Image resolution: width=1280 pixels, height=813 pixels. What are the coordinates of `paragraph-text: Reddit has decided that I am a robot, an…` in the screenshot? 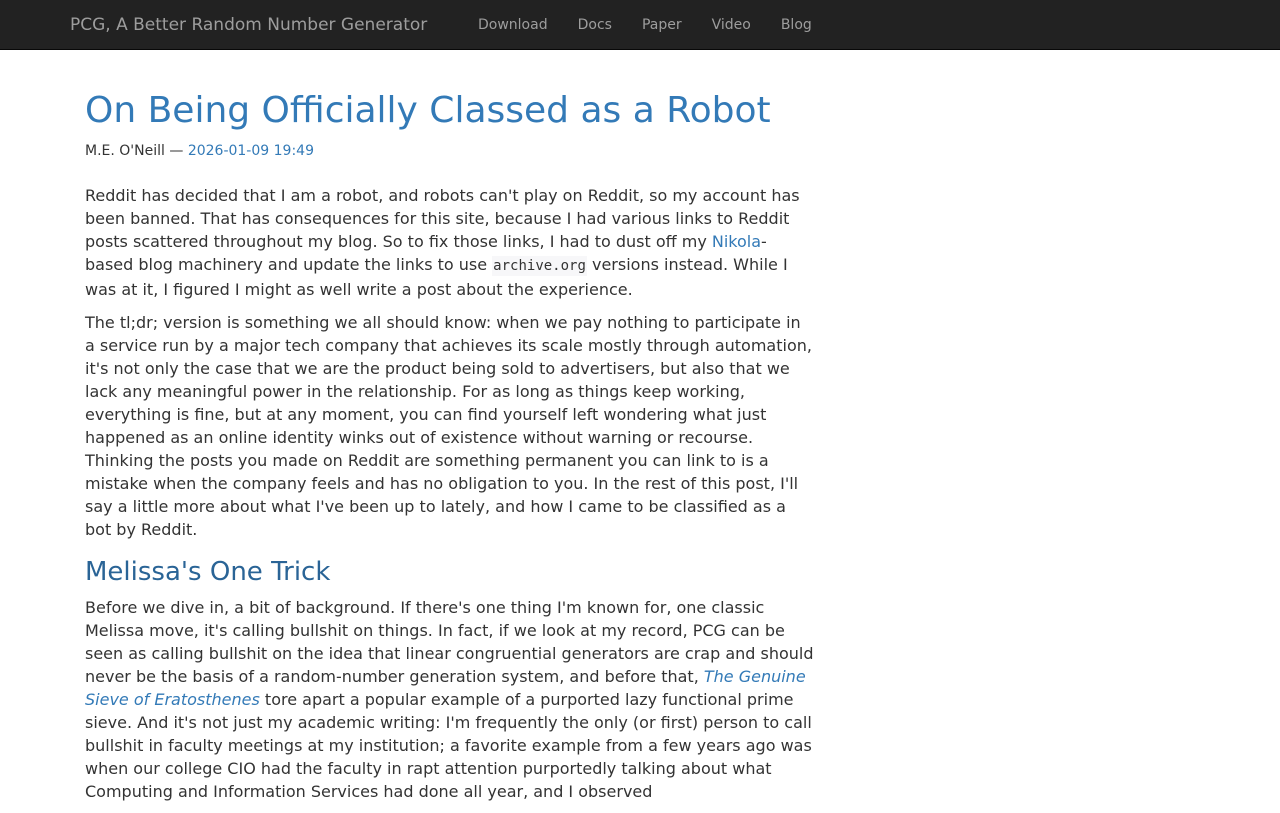 It's located at (442, 218).